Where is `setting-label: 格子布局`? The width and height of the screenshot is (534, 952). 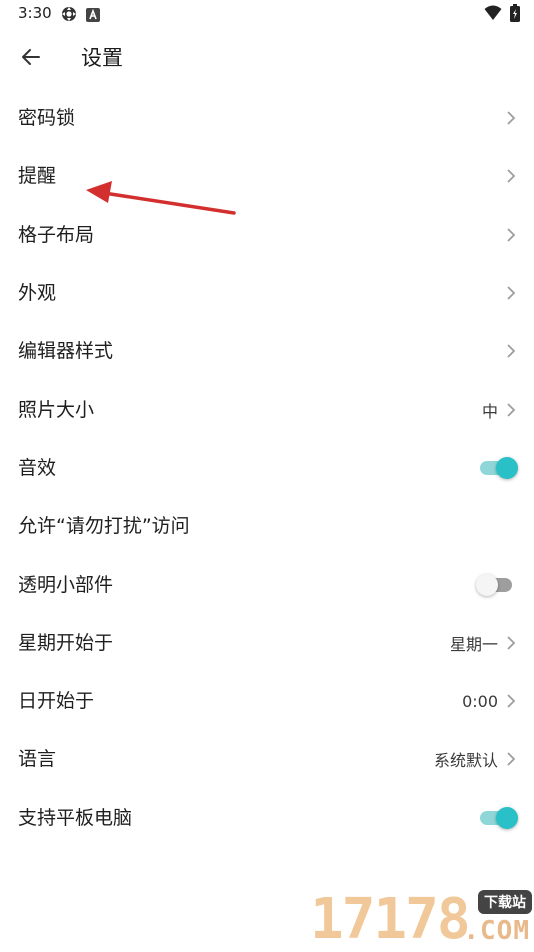
setting-label: 格子布局 is located at coordinates (56, 234).